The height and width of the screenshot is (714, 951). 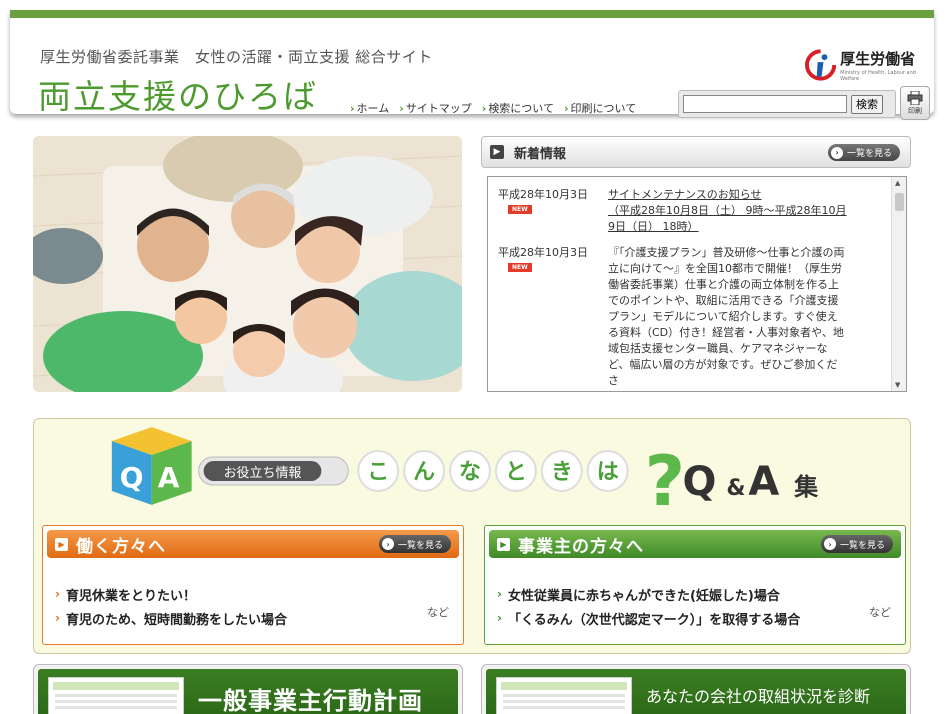 I want to click on employers-view-all-button: › 一覧を見る, so click(x=856, y=544).